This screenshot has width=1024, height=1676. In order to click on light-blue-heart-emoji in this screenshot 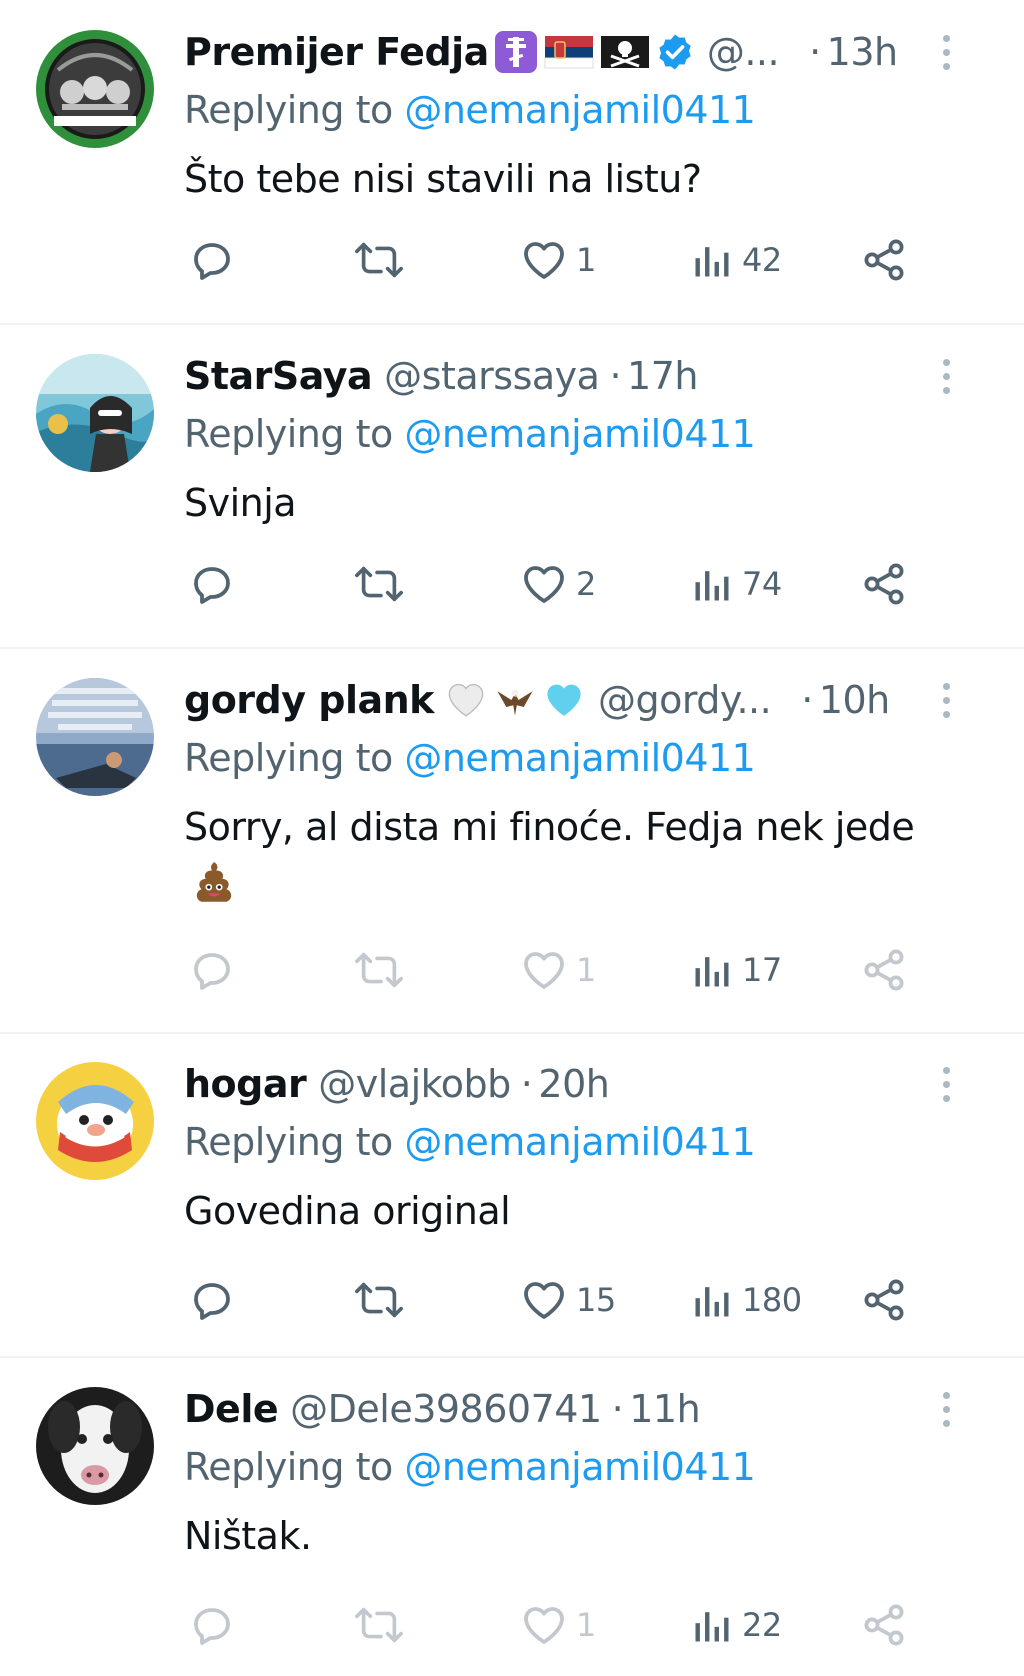, I will do `click(564, 700)`.